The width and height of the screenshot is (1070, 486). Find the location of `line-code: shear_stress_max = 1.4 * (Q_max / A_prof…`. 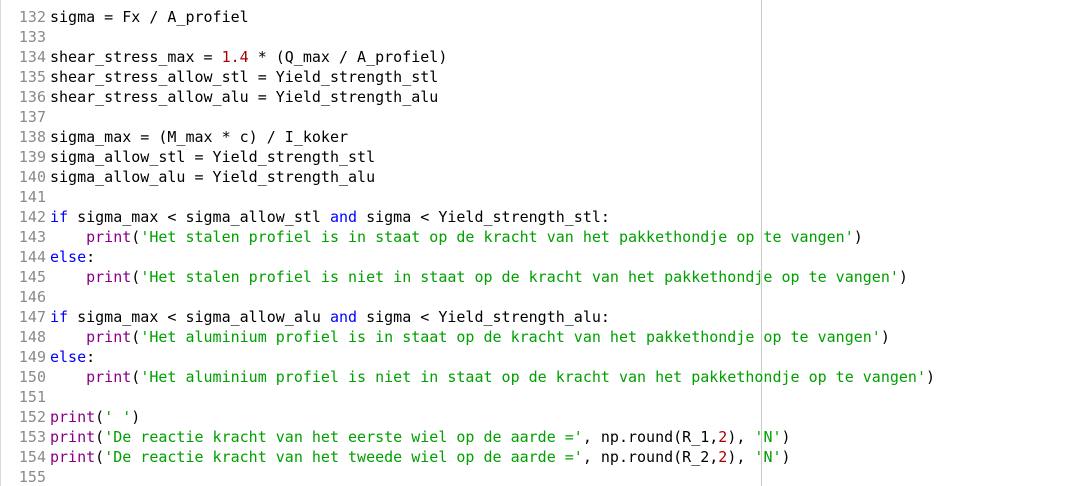

line-code: shear_stress_max = 1.4 * (Q_max / A_prof… is located at coordinates (248, 57).